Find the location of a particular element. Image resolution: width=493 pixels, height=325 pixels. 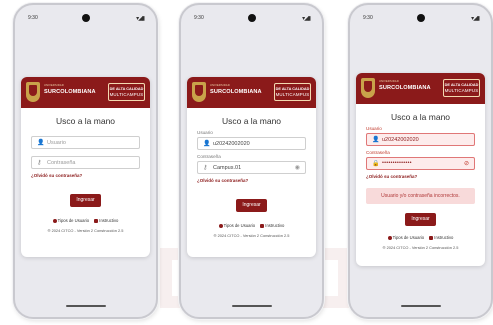

password-value: •••••••••••••• is located at coordinates (397, 163).